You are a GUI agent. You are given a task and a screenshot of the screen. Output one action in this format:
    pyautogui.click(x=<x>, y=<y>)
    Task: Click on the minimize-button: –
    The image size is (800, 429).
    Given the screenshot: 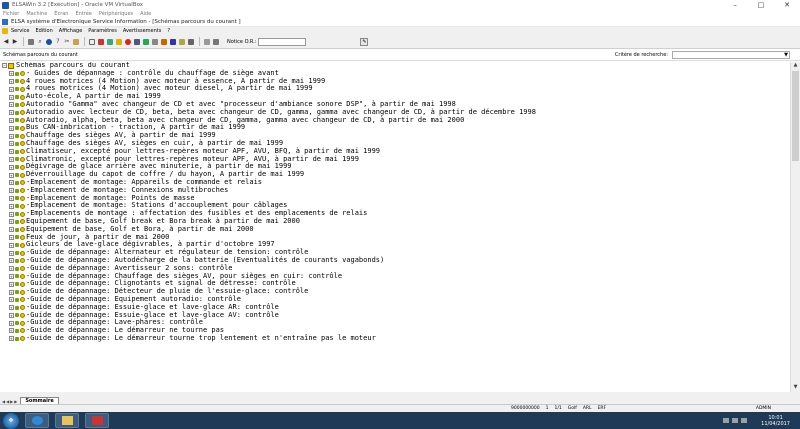 What is the action you would take?
    pyautogui.click(x=735, y=5)
    